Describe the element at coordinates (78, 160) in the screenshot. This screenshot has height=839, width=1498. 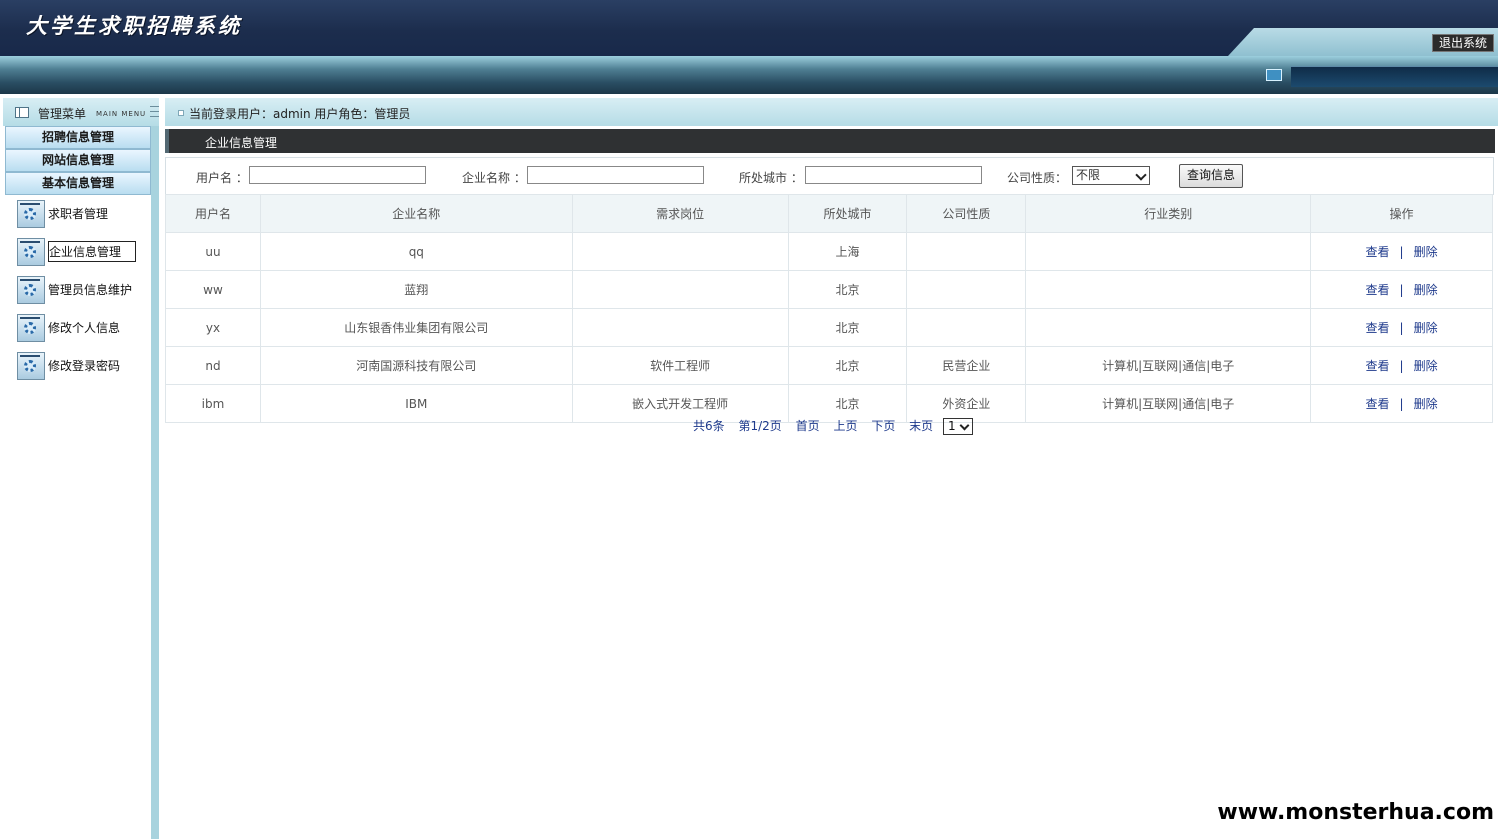
I see `category-website: 网站信息管理` at that location.